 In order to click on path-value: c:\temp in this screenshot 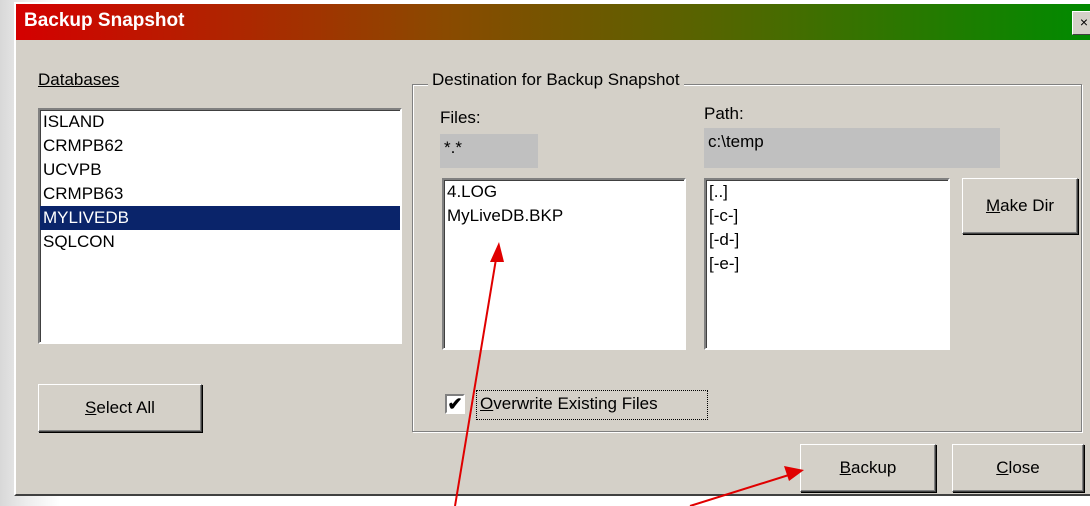, I will do `click(736, 141)`.